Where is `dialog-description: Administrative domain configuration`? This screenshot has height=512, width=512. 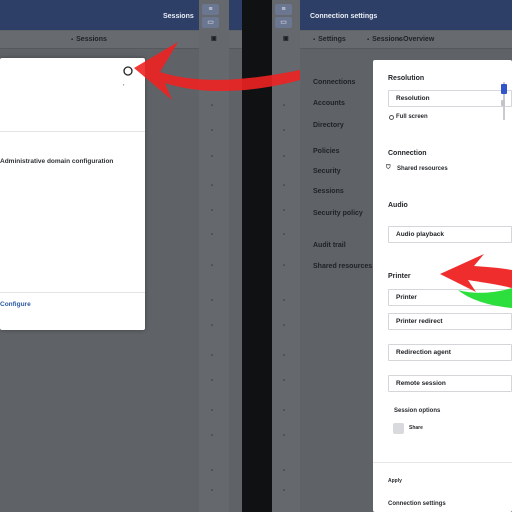 dialog-description: Administrative domain configuration is located at coordinates (57, 161).